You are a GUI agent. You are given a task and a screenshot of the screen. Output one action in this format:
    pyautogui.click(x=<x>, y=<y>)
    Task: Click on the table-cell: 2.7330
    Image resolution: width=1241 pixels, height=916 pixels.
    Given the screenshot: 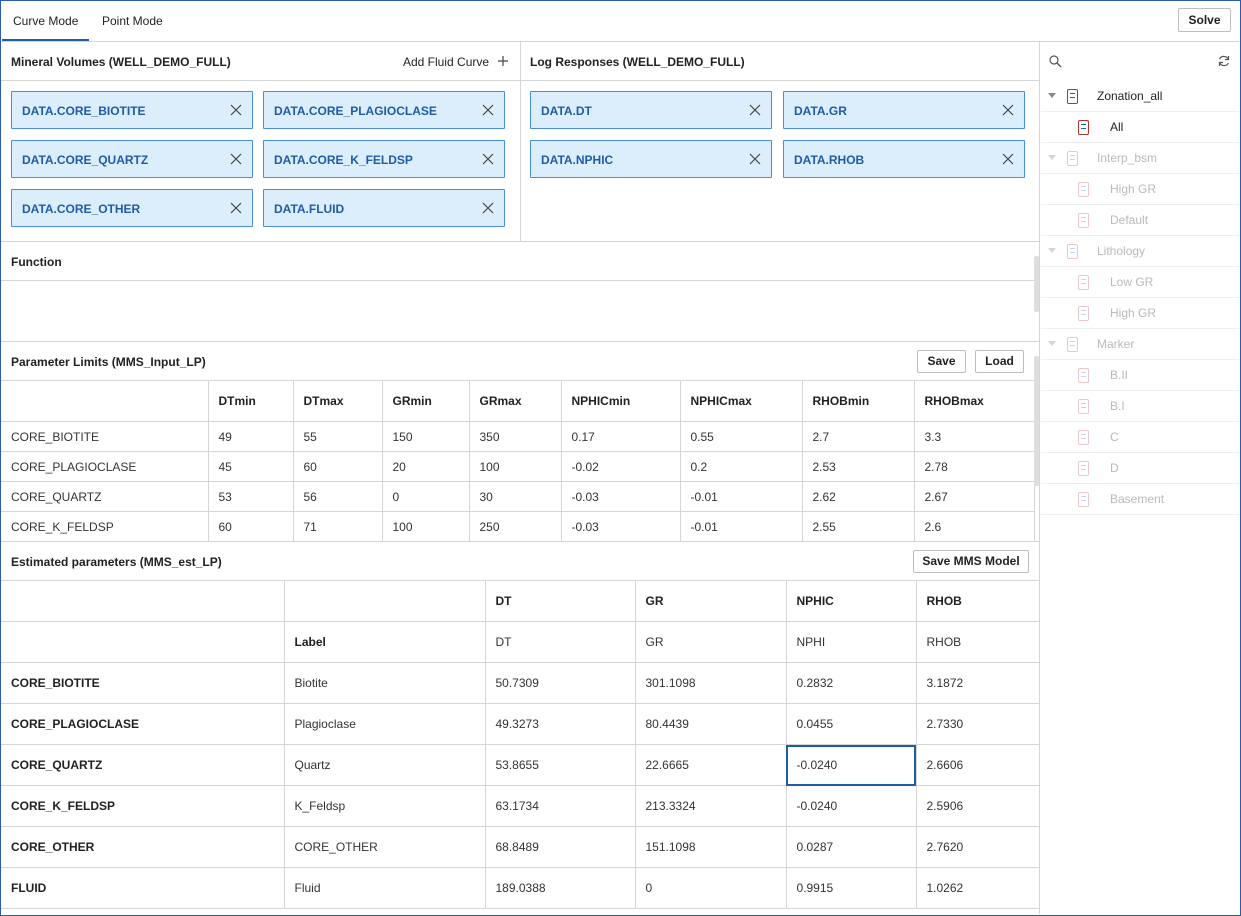 What is the action you would take?
    pyautogui.click(x=977, y=724)
    